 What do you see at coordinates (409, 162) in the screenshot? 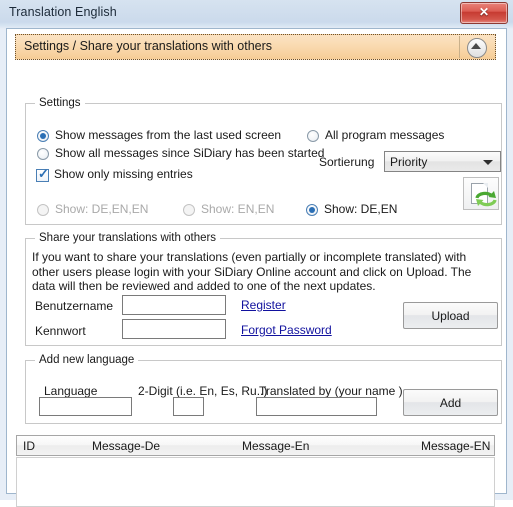
I see `sortierung-value: Priority` at bounding box center [409, 162].